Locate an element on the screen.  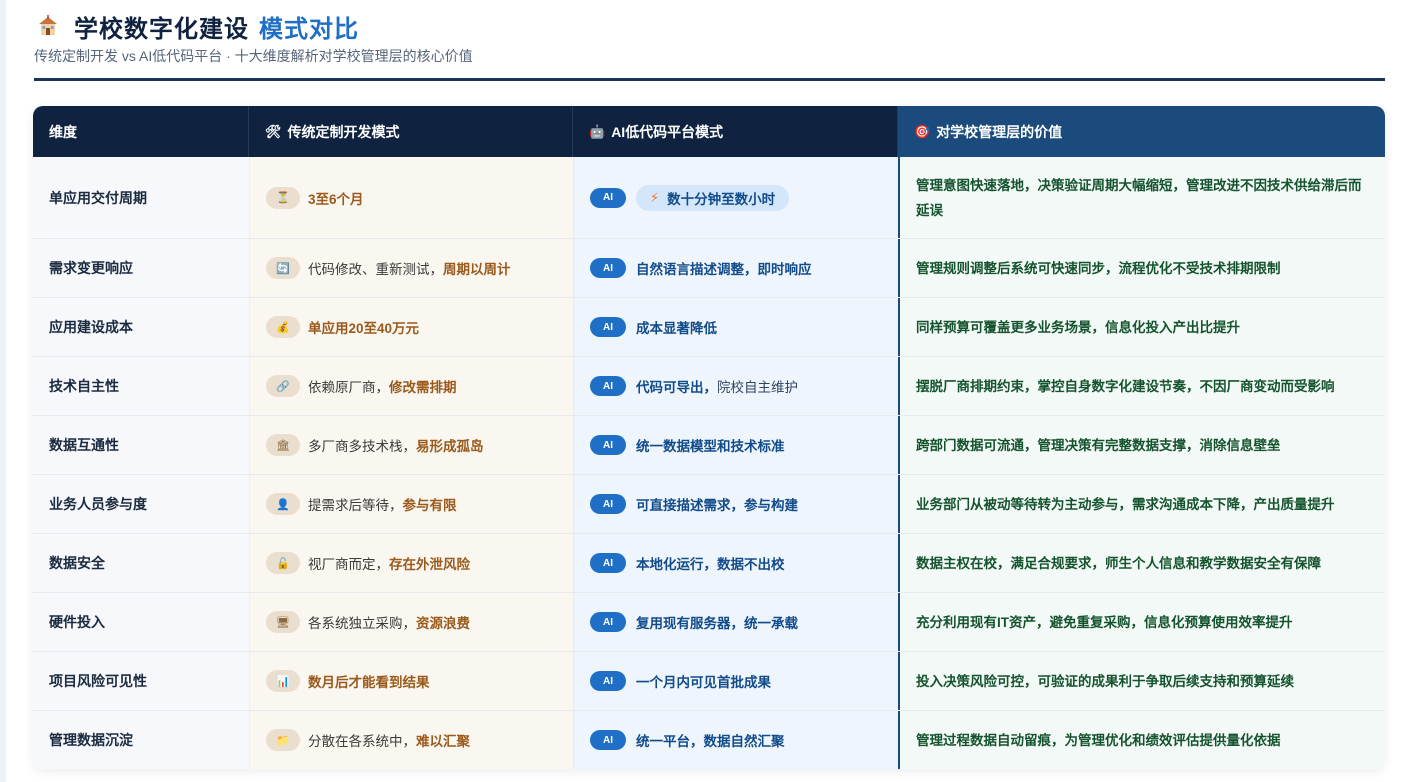
value-cell: 管理规则调整后系统可快速同步，流程优化不受技术排期限制 is located at coordinates (1141, 268).